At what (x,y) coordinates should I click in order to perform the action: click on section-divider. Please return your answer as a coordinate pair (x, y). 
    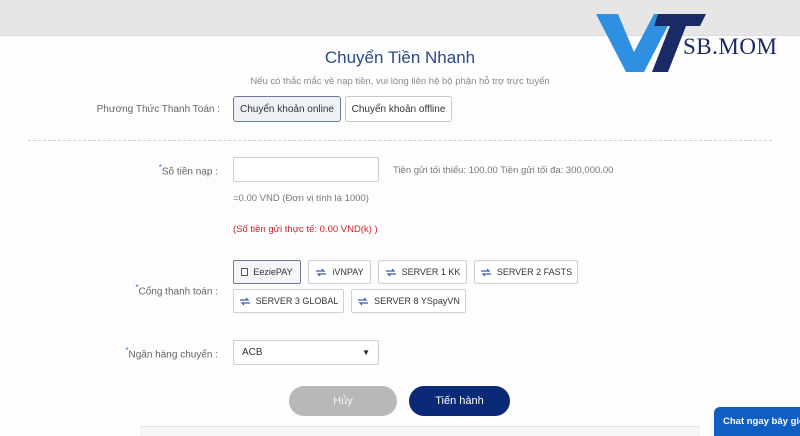
    Looking at the image, I should click on (400, 140).